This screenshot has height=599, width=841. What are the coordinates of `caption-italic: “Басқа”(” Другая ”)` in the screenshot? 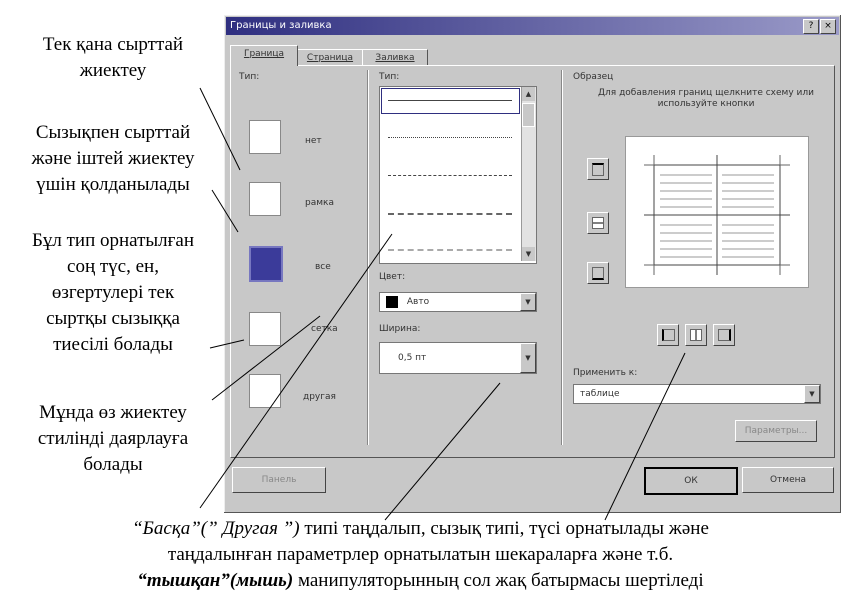 It's located at (216, 528).